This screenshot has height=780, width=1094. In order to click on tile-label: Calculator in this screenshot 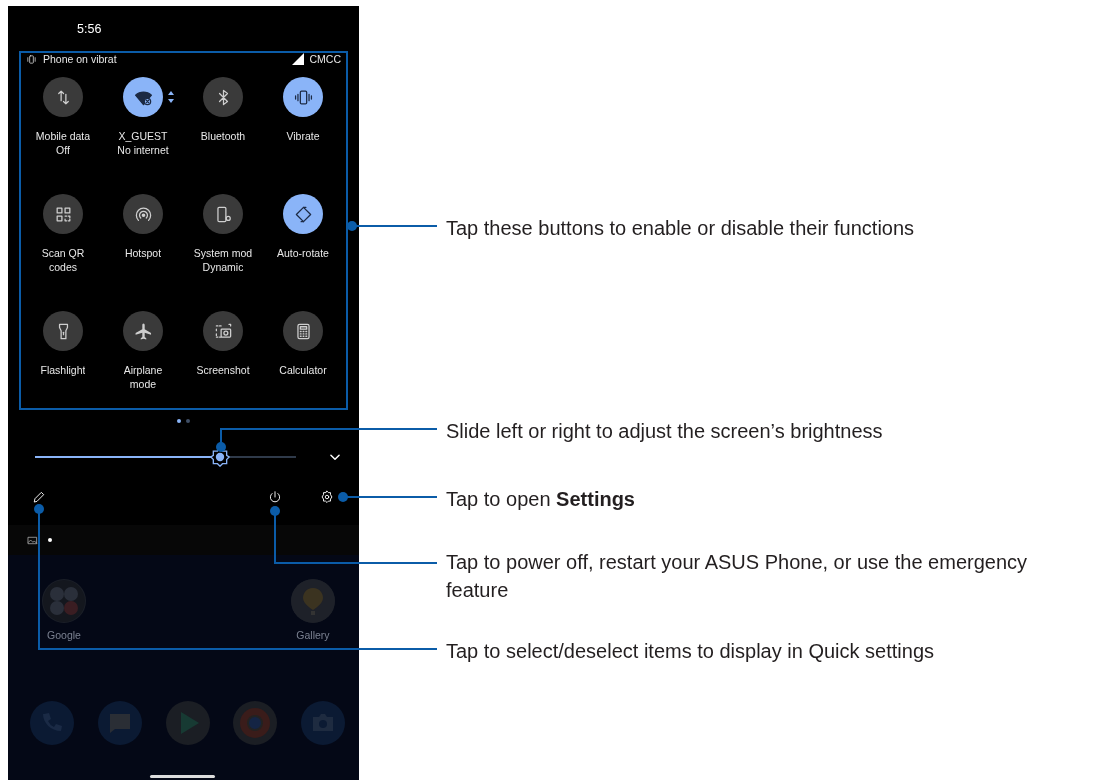, I will do `click(303, 370)`.